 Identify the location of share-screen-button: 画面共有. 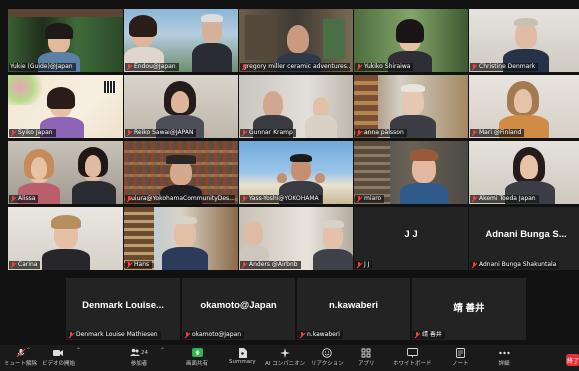
(197, 357).